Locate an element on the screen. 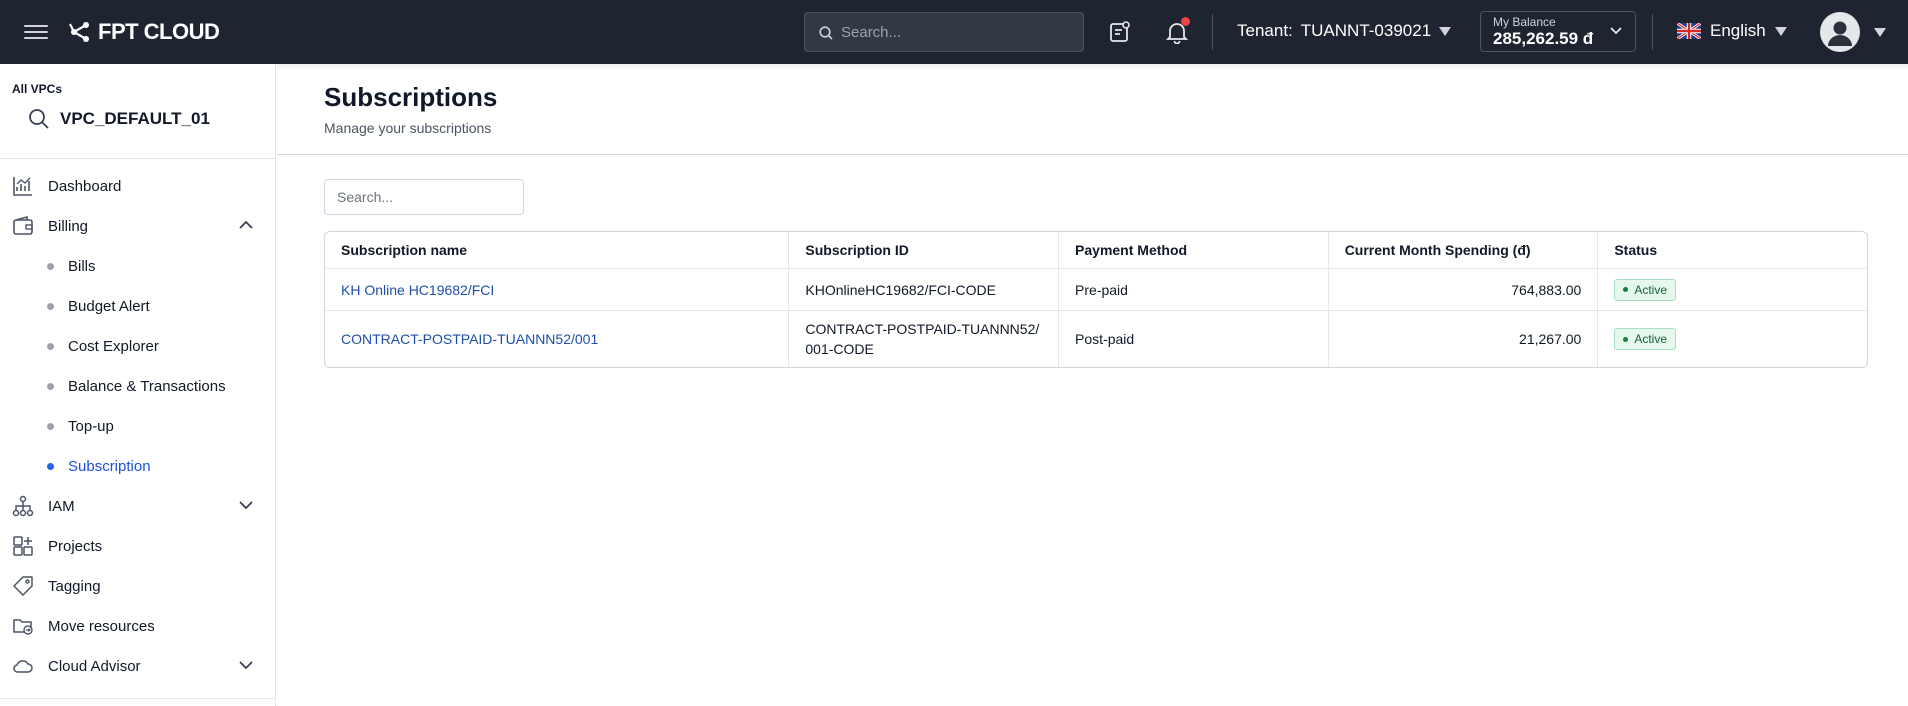 Image resolution: width=1908 pixels, height=706 pixels. column-header: Subscription ID is located at coordinates (923, 250).